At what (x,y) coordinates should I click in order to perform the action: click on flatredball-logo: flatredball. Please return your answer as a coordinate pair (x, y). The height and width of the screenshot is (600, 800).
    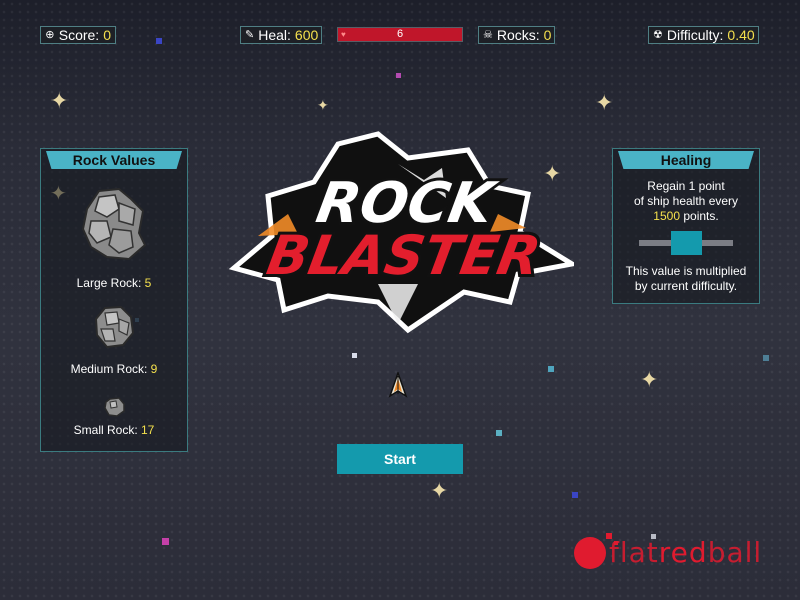
    Looking at the image, I should click on (668, 550).